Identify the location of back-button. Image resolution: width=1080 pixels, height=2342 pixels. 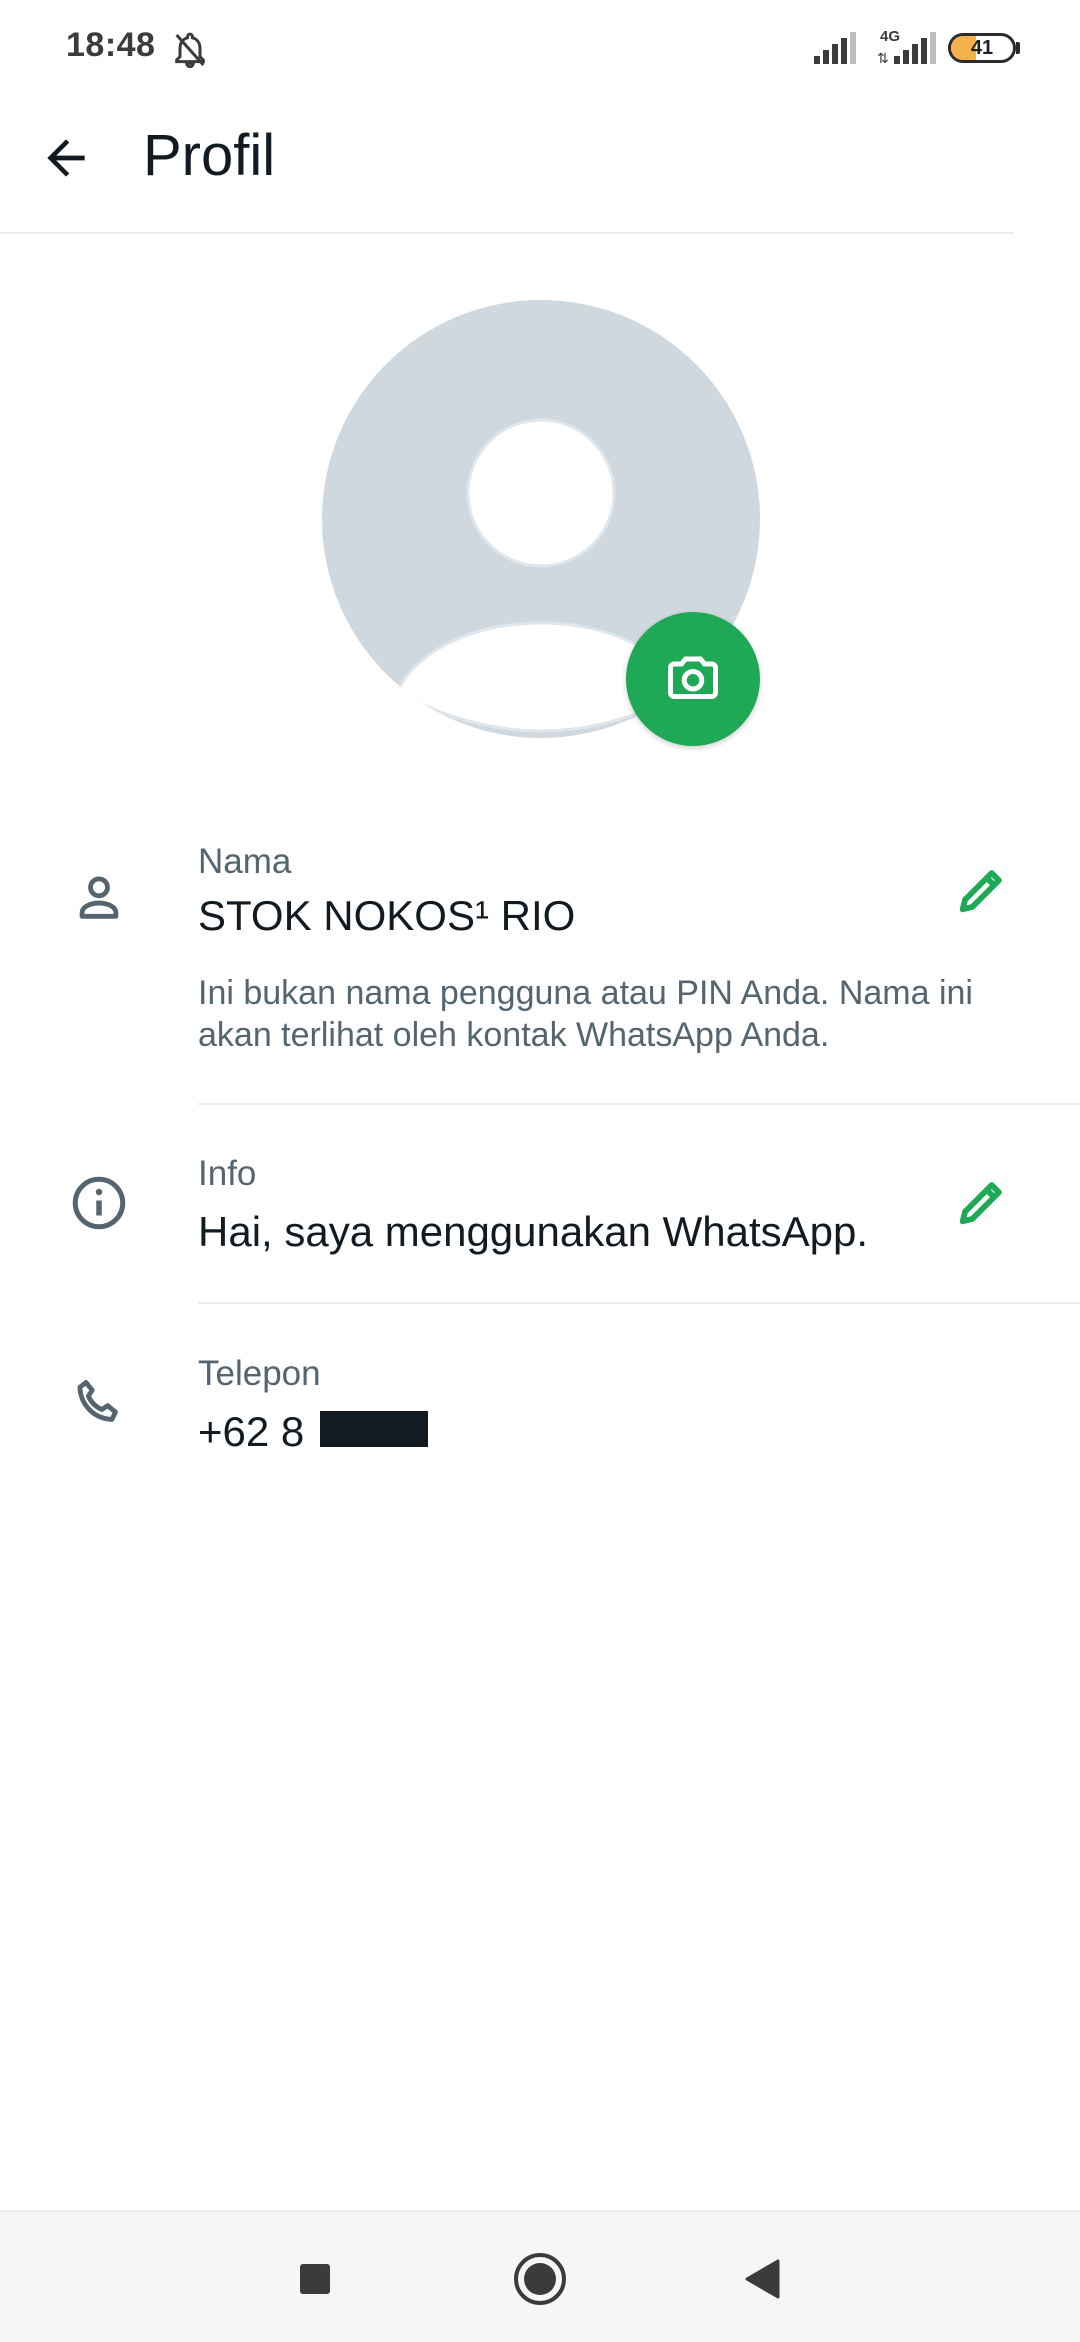
(66, 158).